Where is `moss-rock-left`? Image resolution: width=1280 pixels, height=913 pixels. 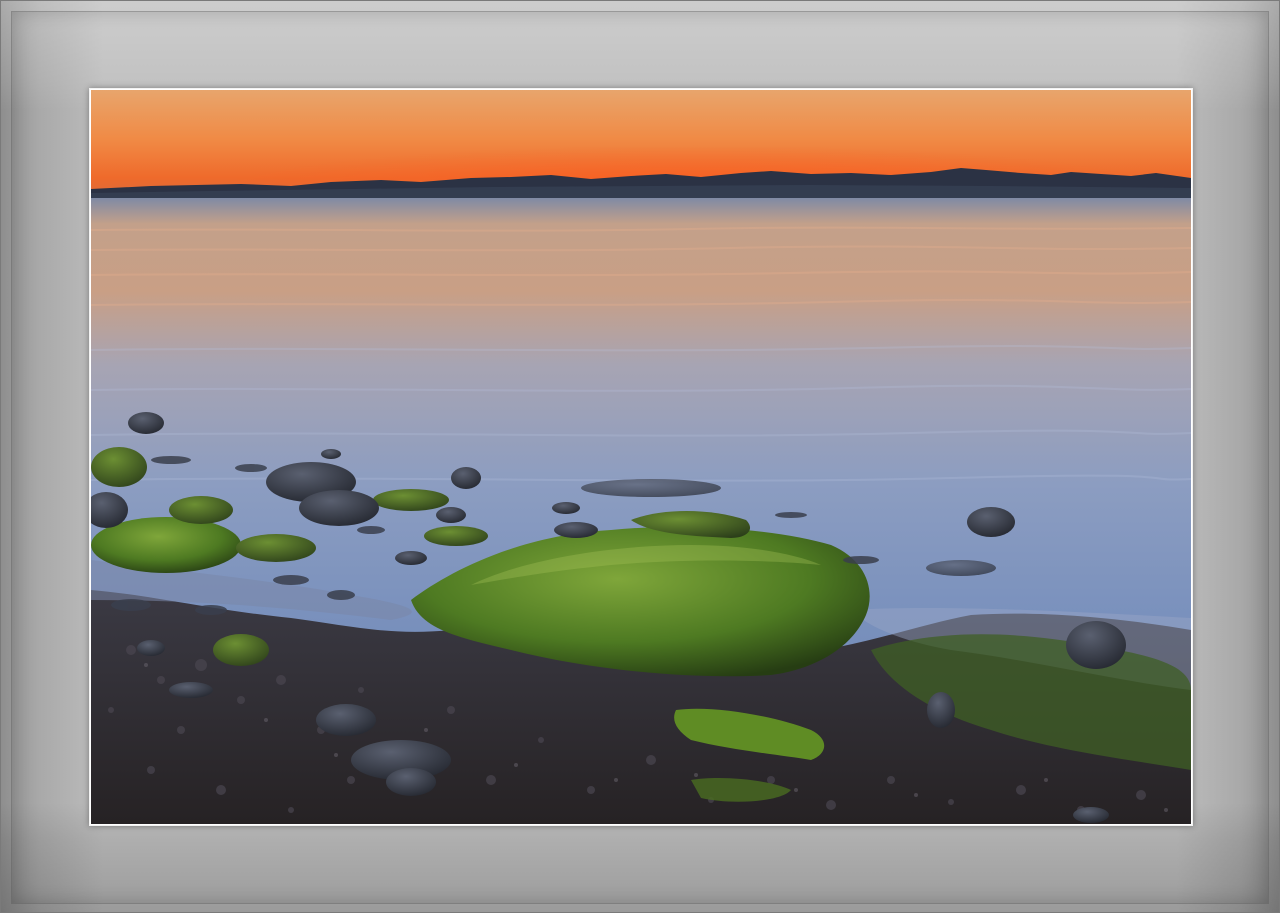 moss-rock-left is located at coordinates (119, 467).